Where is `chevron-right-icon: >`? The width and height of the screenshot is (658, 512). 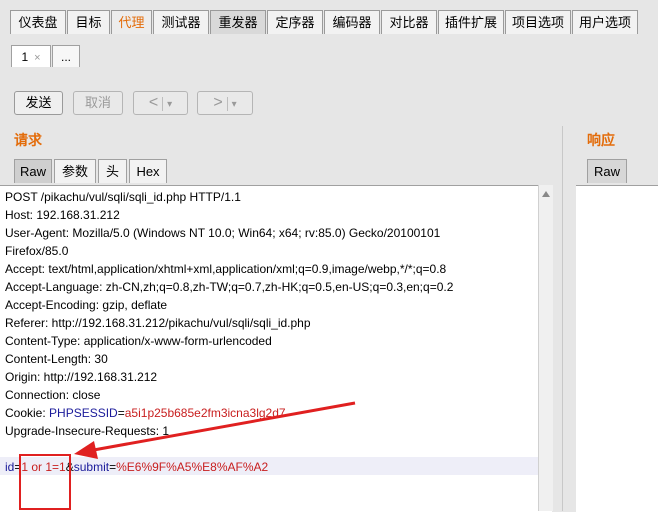 chevron-right-icon: > is located at coordinates (218, 102).